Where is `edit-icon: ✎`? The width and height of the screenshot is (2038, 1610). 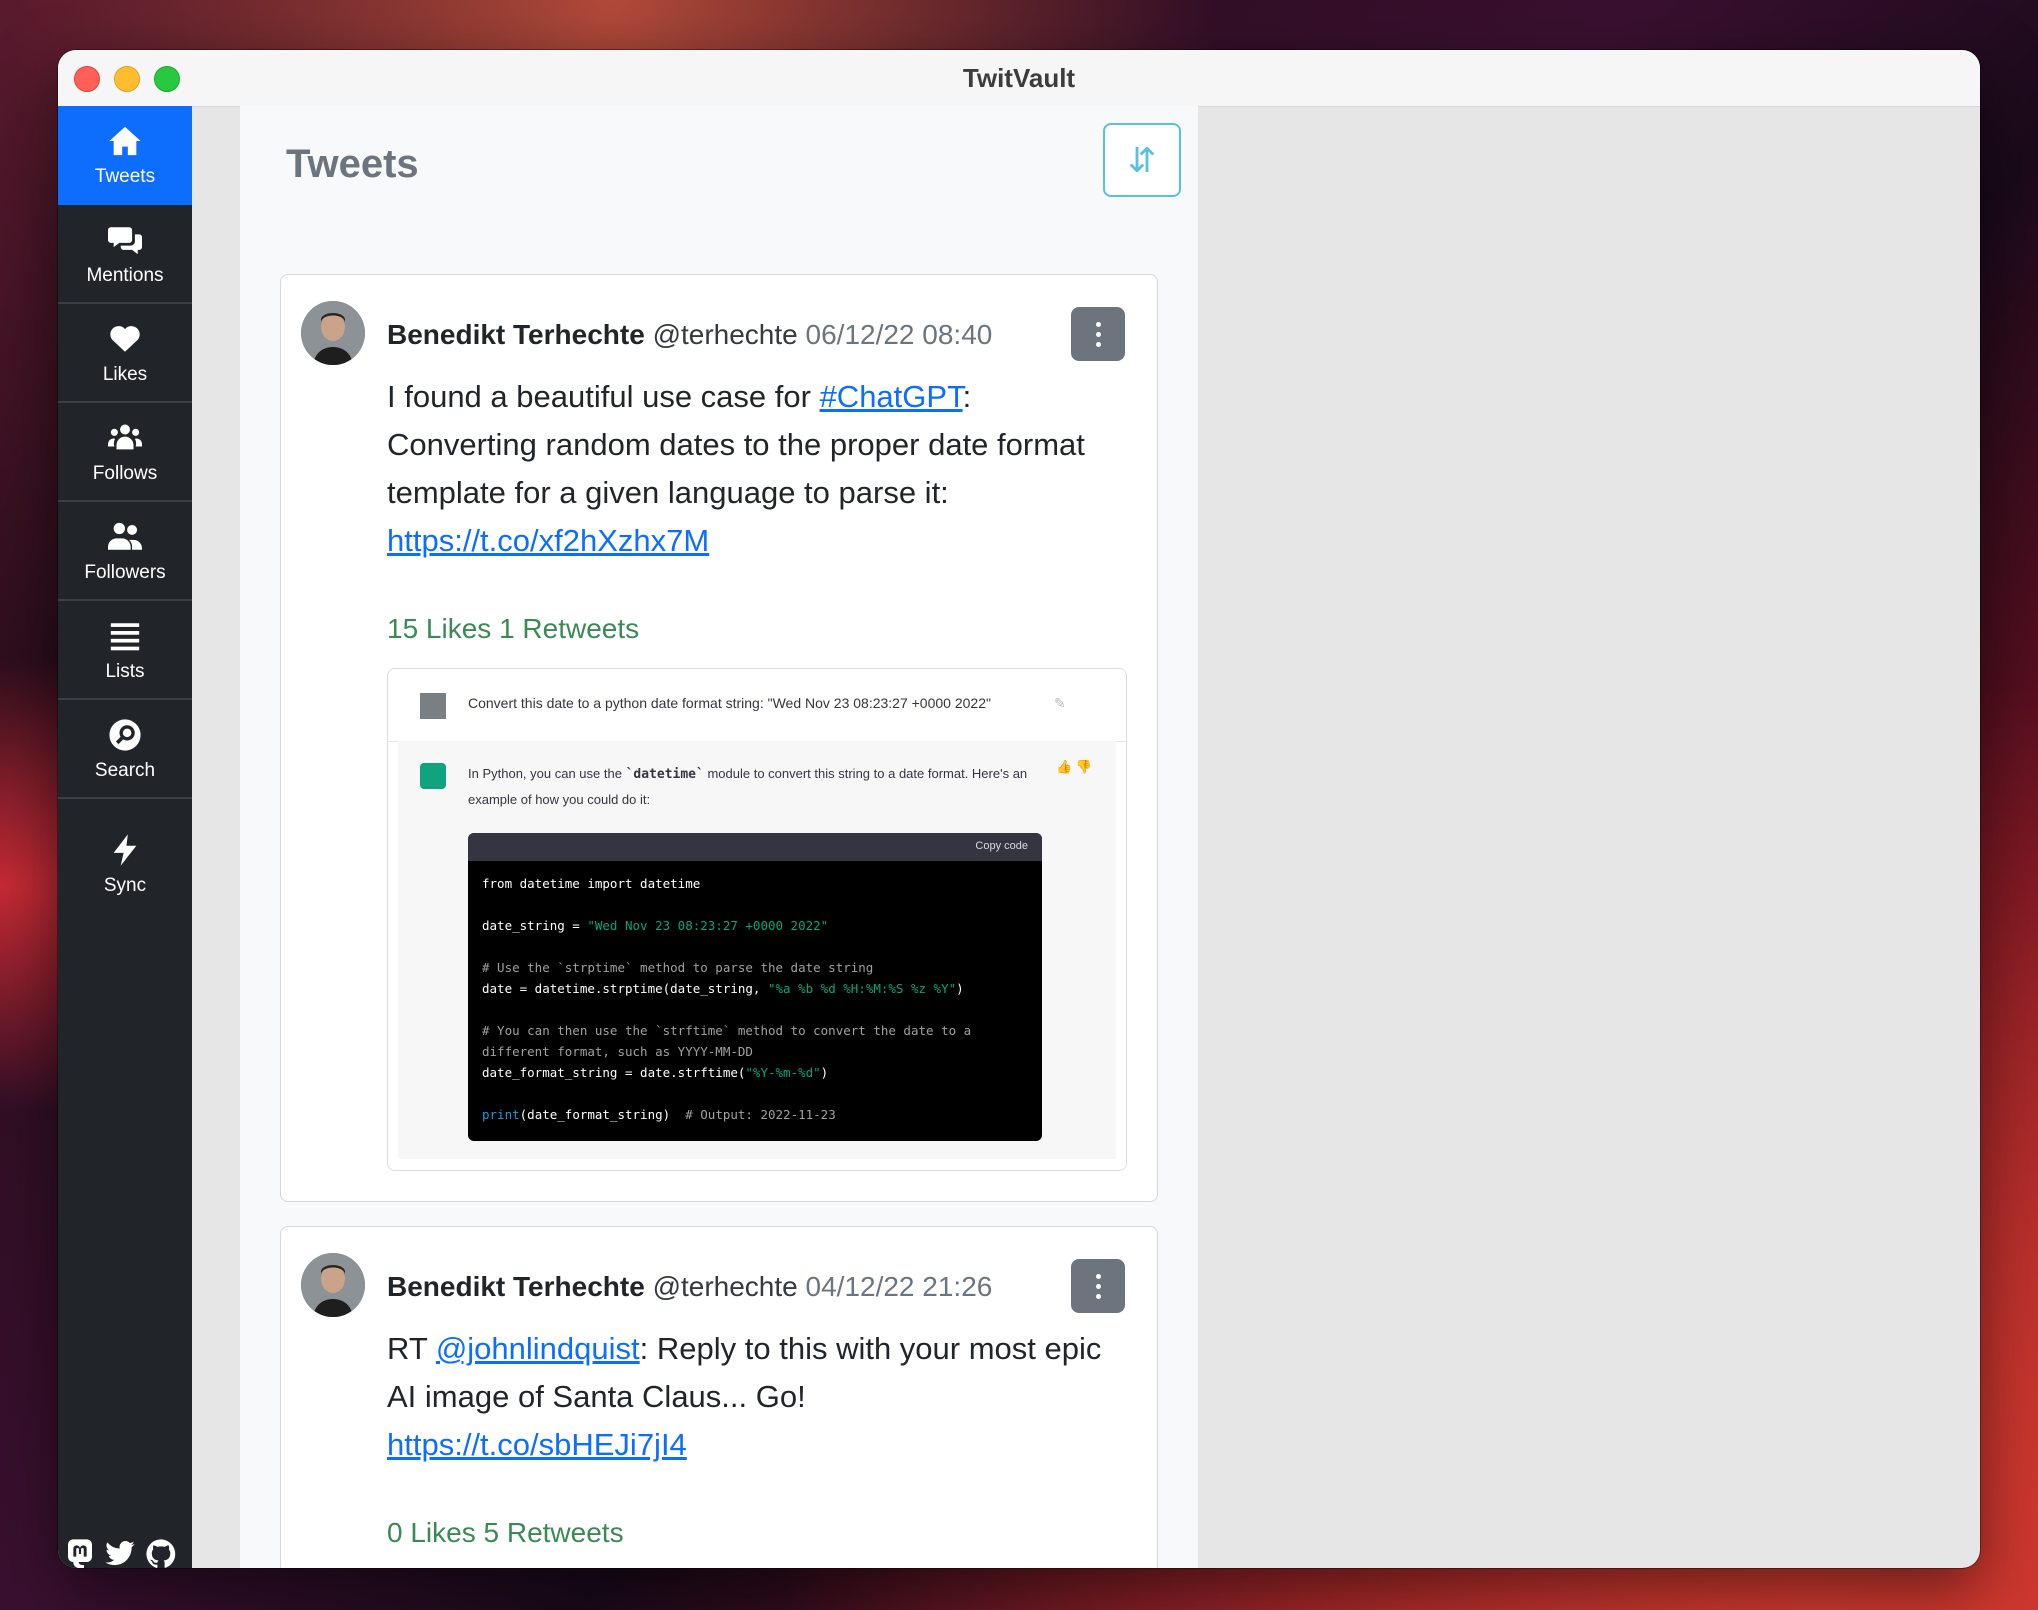
edit-icon: ✎ is located at coordinates (1060, 703).